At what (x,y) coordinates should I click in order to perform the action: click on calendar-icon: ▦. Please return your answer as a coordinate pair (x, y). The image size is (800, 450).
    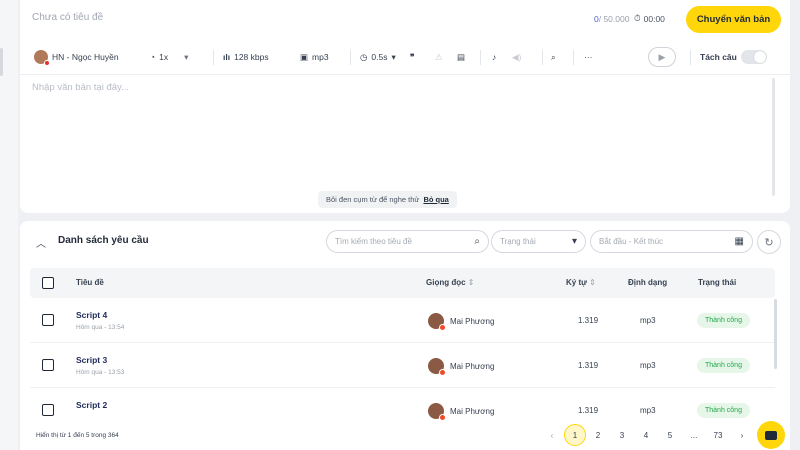
    Looking at the image, I should click on (739, 241).